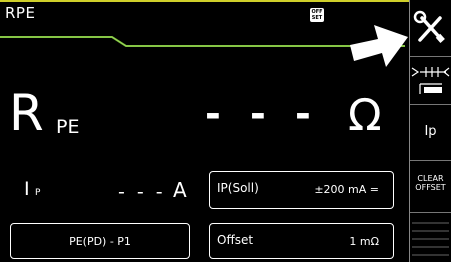 The height and width of the screenshot is (262, 451). What do you see at coordinates (180, 190) in the screenshot?
I see `ip-unit: A` at bounding box center [180, 190].